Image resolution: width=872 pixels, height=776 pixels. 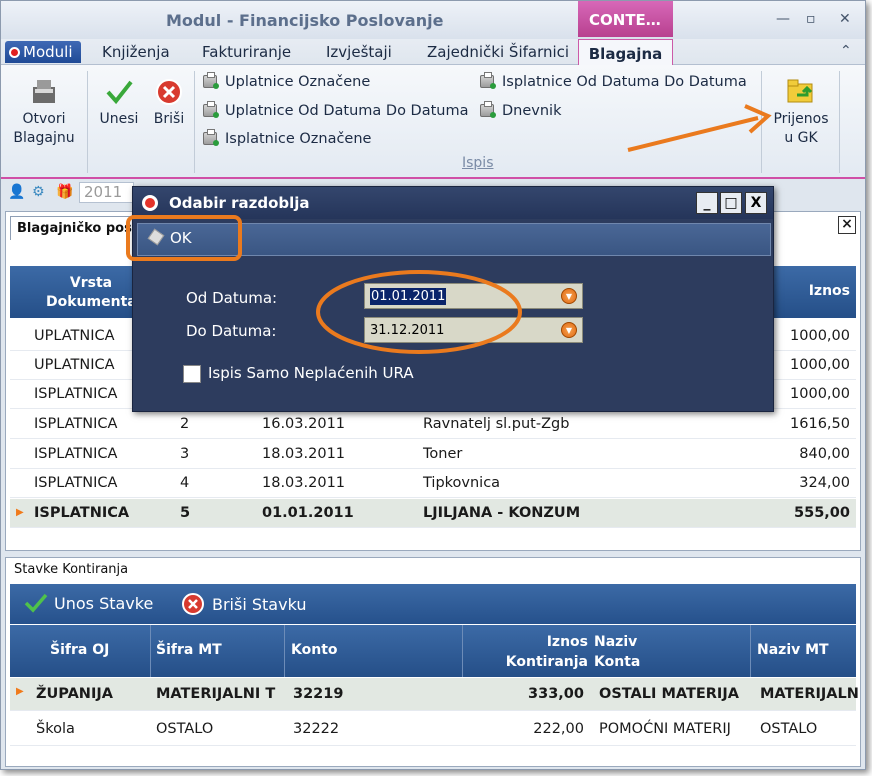 What do you see at coordinates (800, 91) in the screenshot?
I see `folder-transfer-icon` at bounding box center [800, 91].